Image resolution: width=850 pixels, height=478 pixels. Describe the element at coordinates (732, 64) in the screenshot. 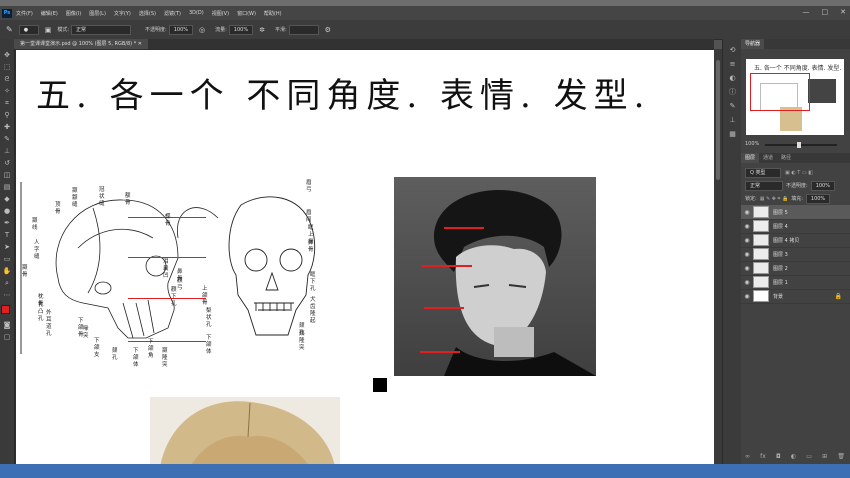

I see `properties-panel-icon: ≡` at that location.